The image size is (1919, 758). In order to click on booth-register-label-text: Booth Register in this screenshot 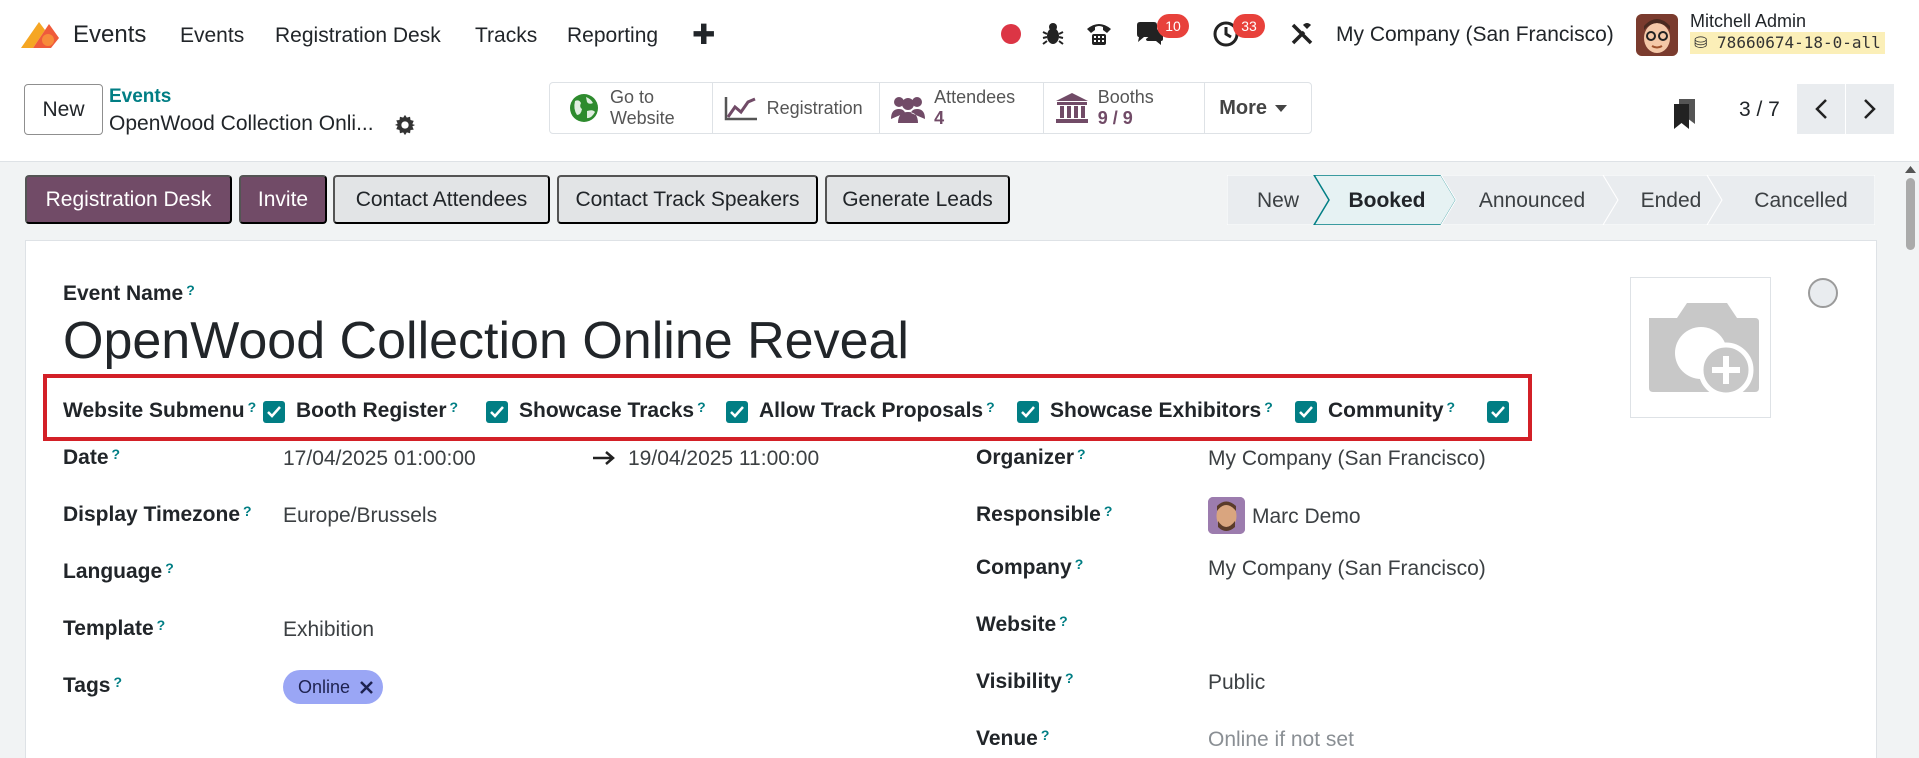, I will do `click(371, 410)`.